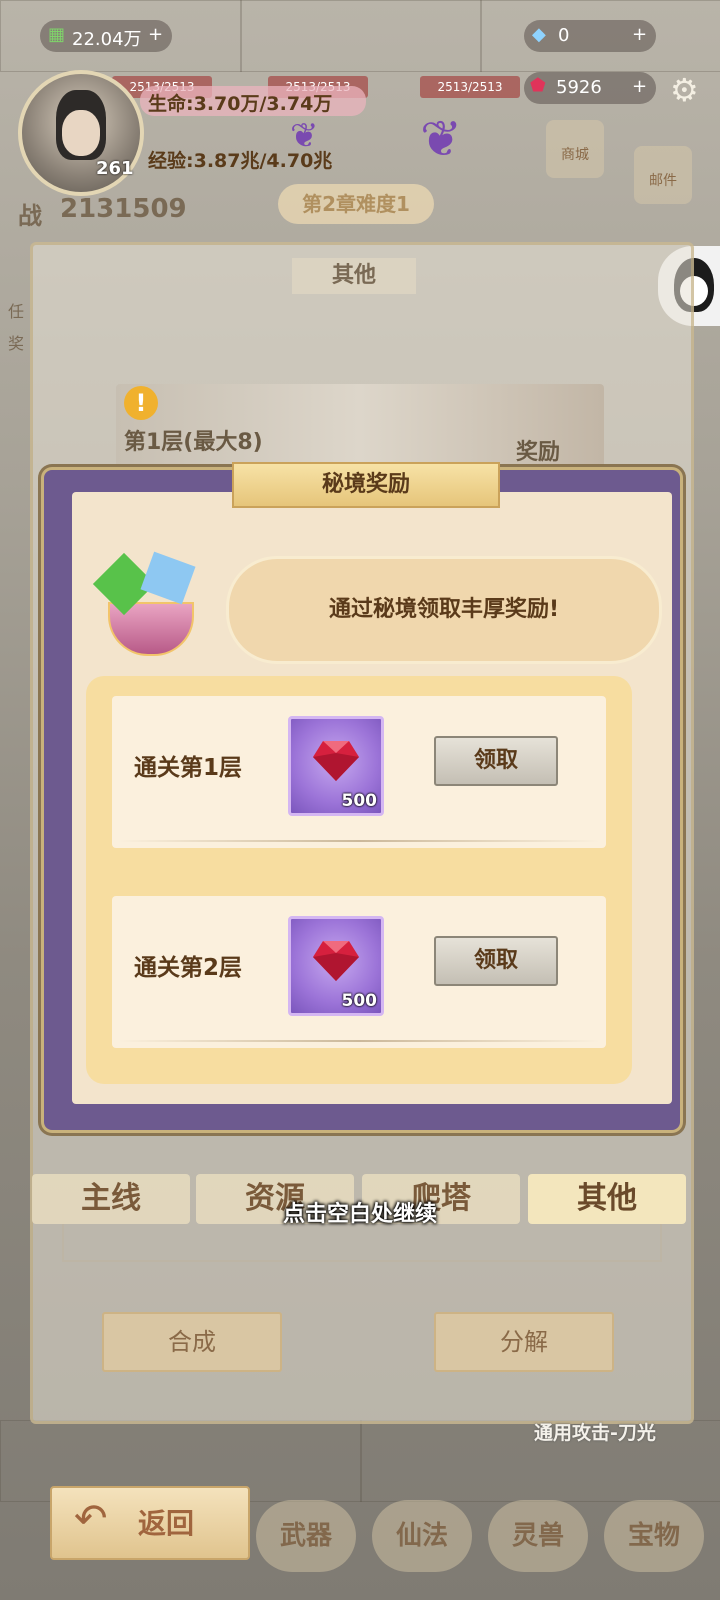  What do you see at coordinates (688, 90) in the screenshot?
I see `settings-gear-icon: ⚙` at bounding box center [688, 90].